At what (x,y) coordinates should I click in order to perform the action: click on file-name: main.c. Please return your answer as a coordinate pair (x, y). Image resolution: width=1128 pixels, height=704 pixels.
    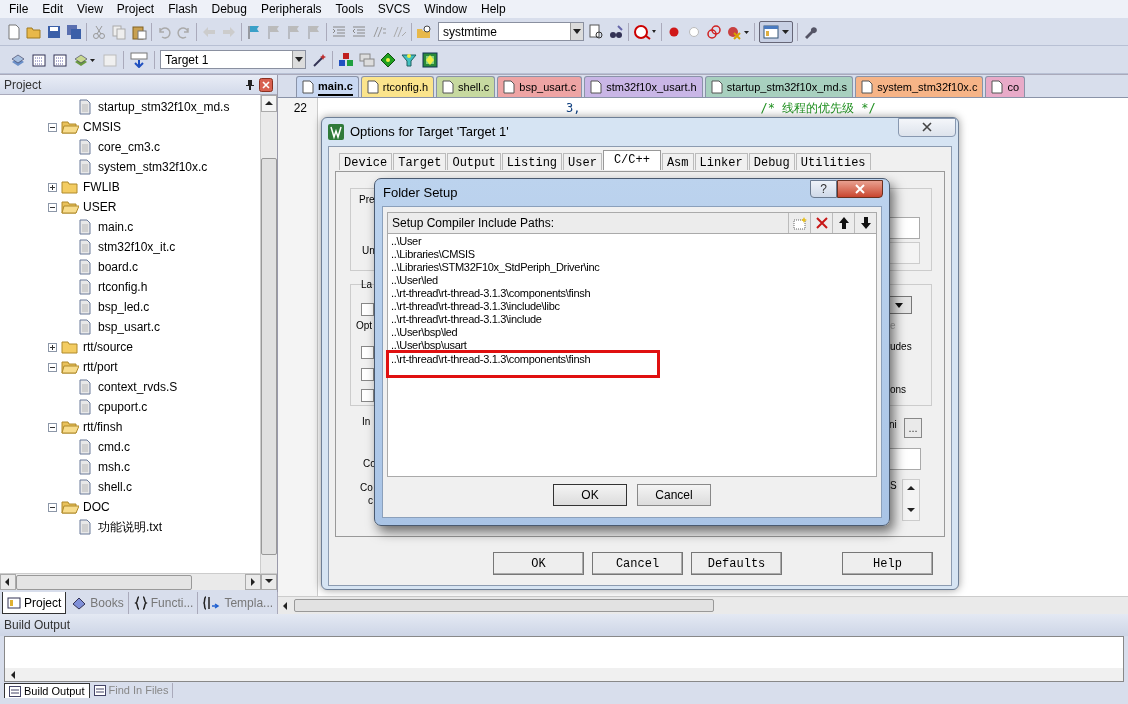
    Looking at the image, I should click on (116, 227).